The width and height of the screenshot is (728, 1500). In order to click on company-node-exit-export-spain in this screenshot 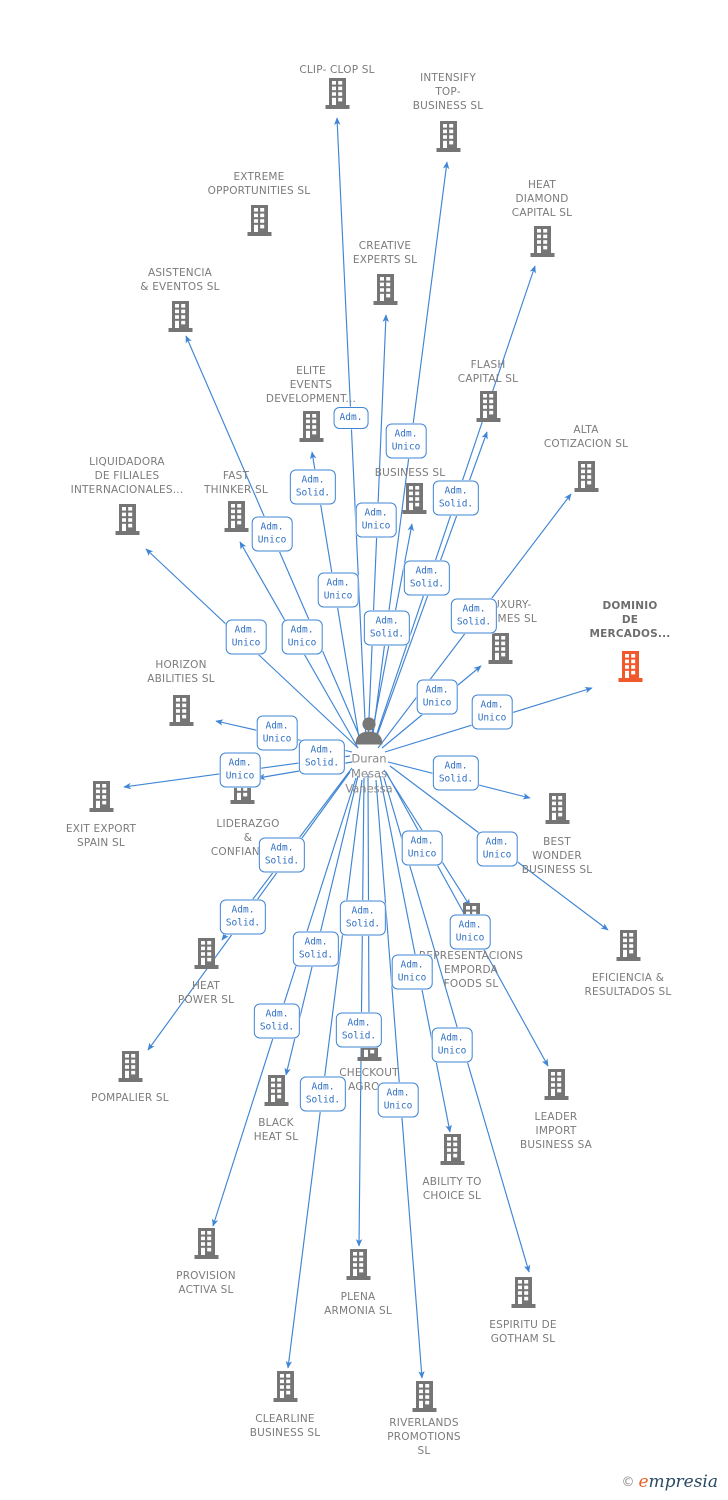, I will do `click(101, 798)`.